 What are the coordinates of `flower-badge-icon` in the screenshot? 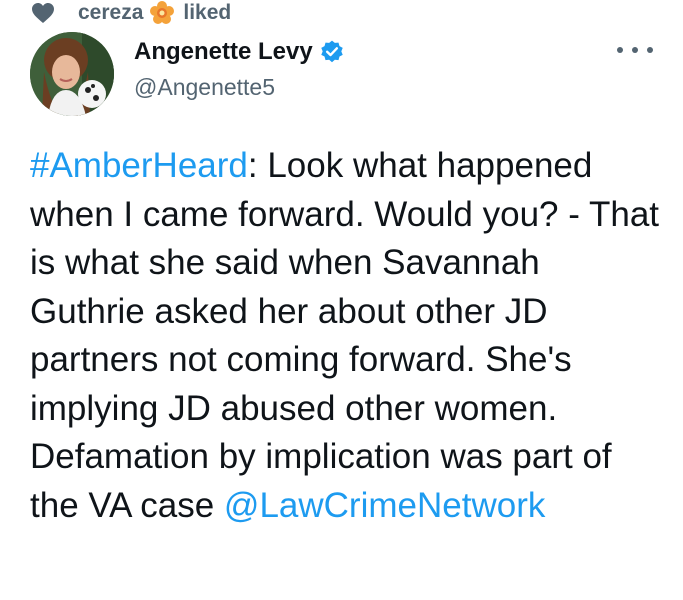 It's located at (162, 12).